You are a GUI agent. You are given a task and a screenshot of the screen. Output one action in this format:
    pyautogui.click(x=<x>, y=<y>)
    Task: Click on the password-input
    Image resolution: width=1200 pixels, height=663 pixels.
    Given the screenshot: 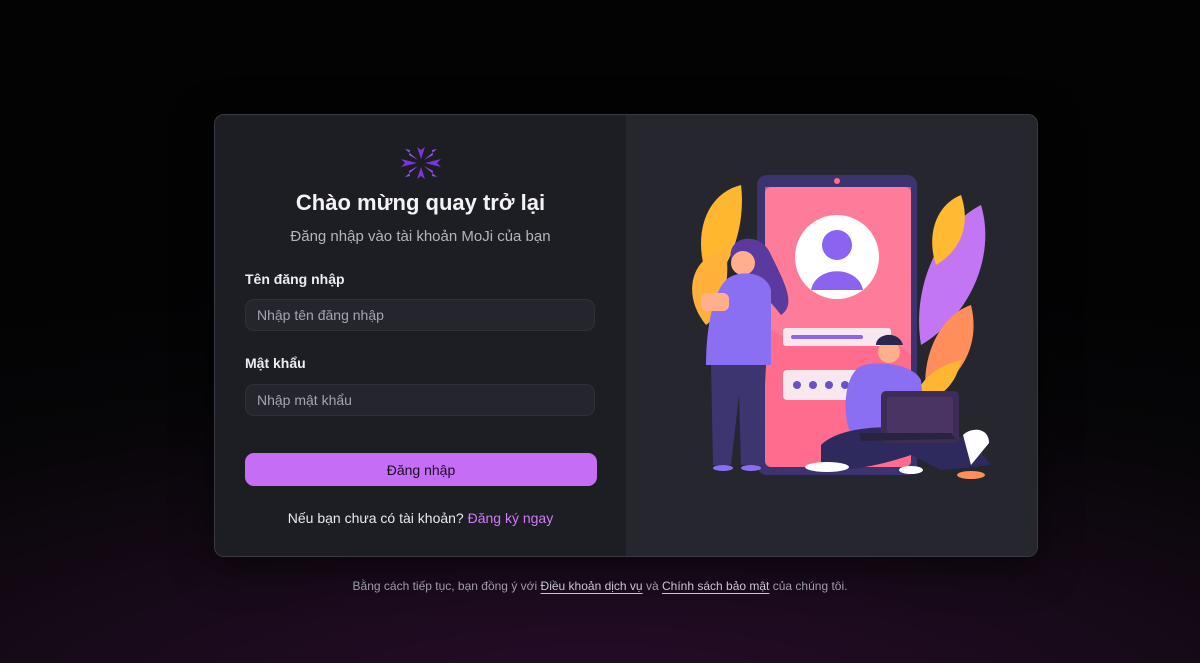 What is the action you would take?
    pyautogui.click(x=420, y=400)
    